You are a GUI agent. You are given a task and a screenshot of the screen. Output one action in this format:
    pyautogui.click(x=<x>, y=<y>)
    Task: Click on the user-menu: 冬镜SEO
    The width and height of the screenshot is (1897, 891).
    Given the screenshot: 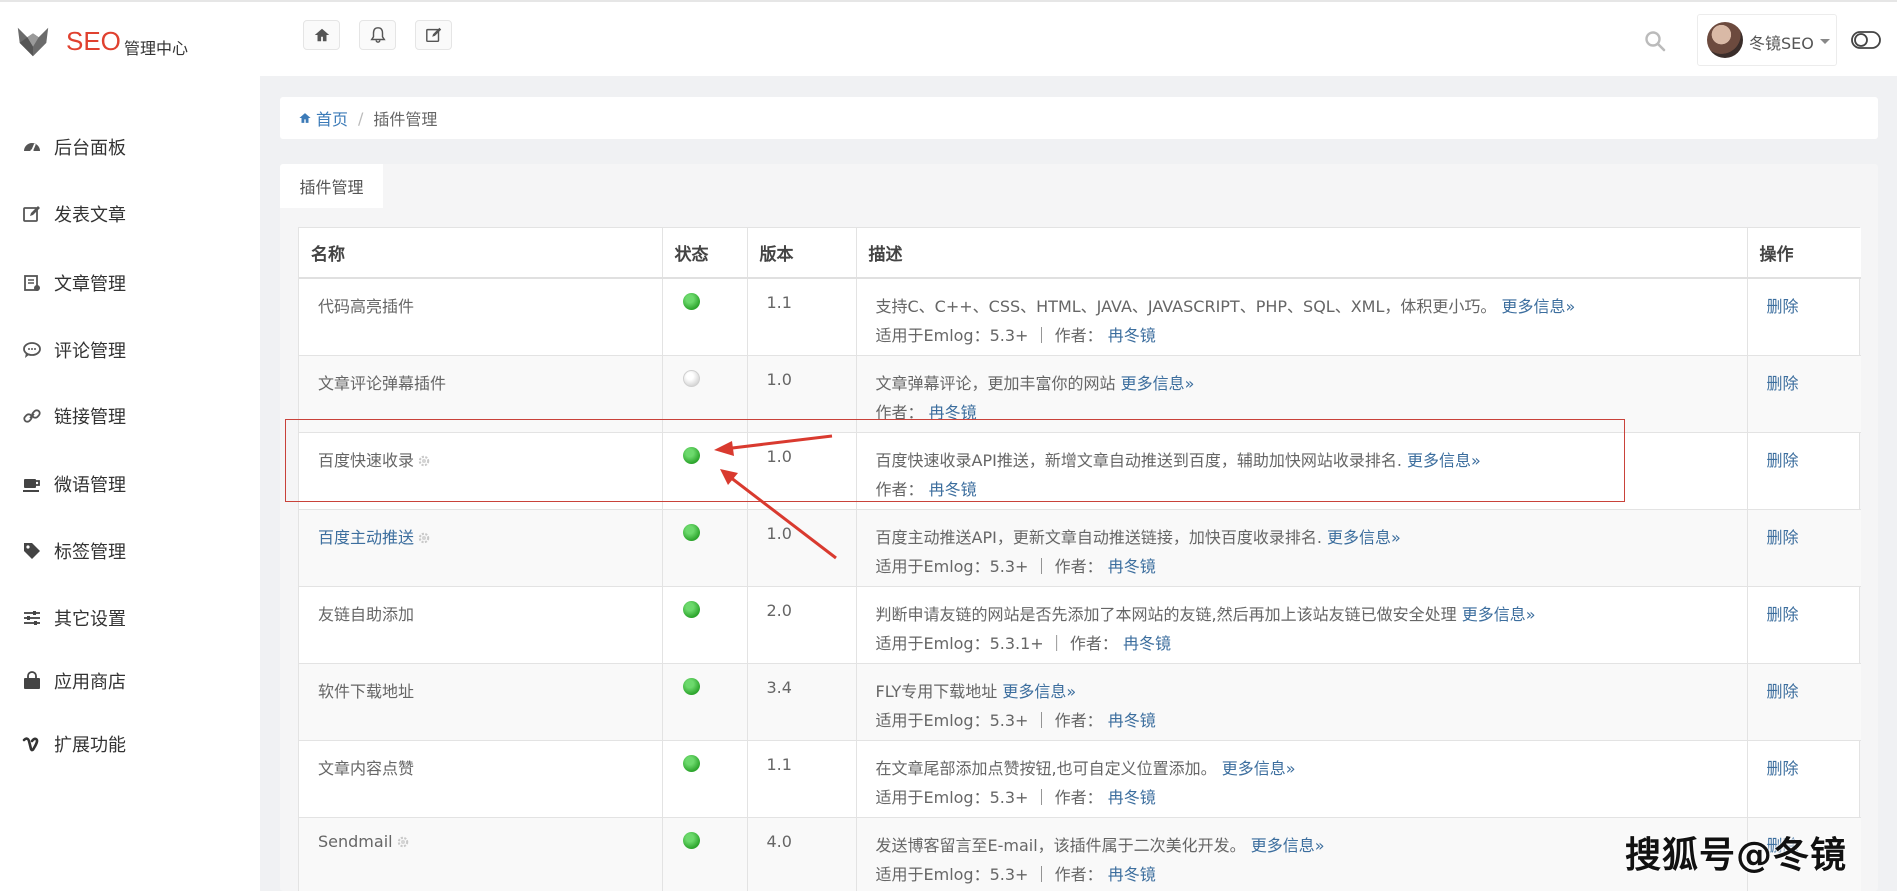 What is the action you would take?
    pyautogui.click(x=1767, y=40)
    